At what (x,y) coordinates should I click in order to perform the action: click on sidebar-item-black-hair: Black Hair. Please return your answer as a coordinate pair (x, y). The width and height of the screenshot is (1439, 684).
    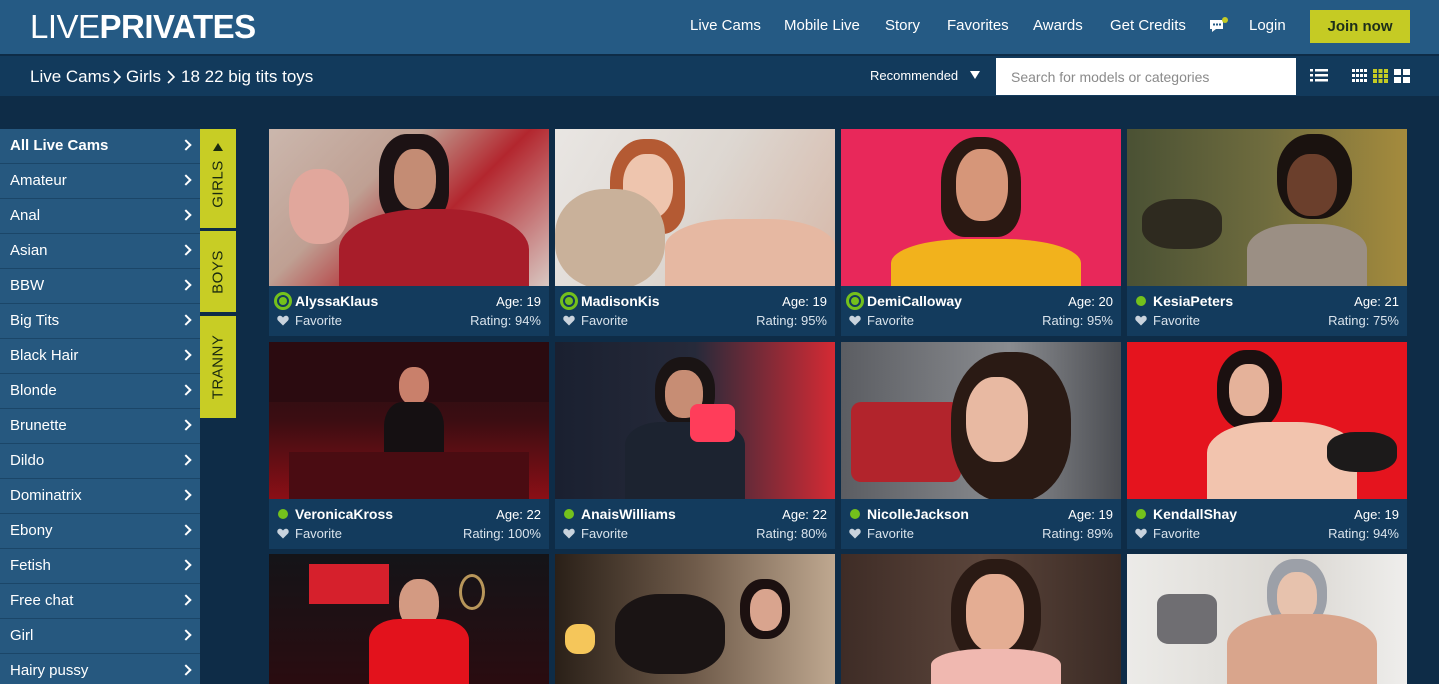
    Looking at the image, I should click on (100, 356).